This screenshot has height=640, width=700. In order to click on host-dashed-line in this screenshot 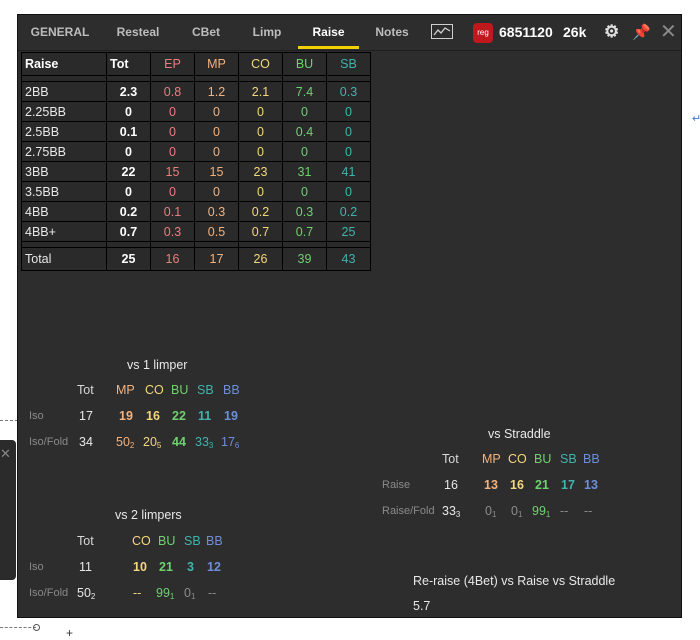, I will do `click(9, 420)`.